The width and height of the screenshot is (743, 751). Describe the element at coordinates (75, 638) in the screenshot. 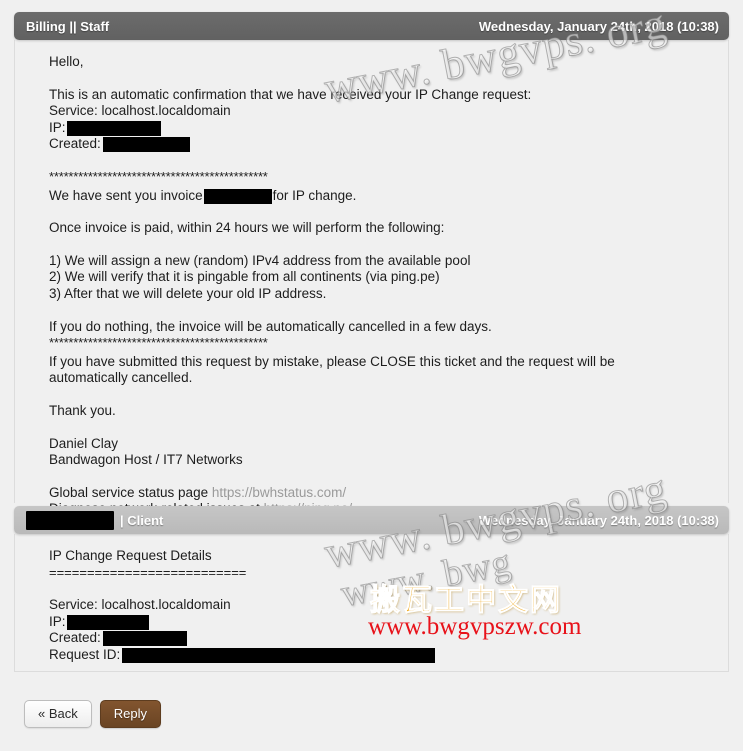

I see `label-client-created: Created:` at that location.